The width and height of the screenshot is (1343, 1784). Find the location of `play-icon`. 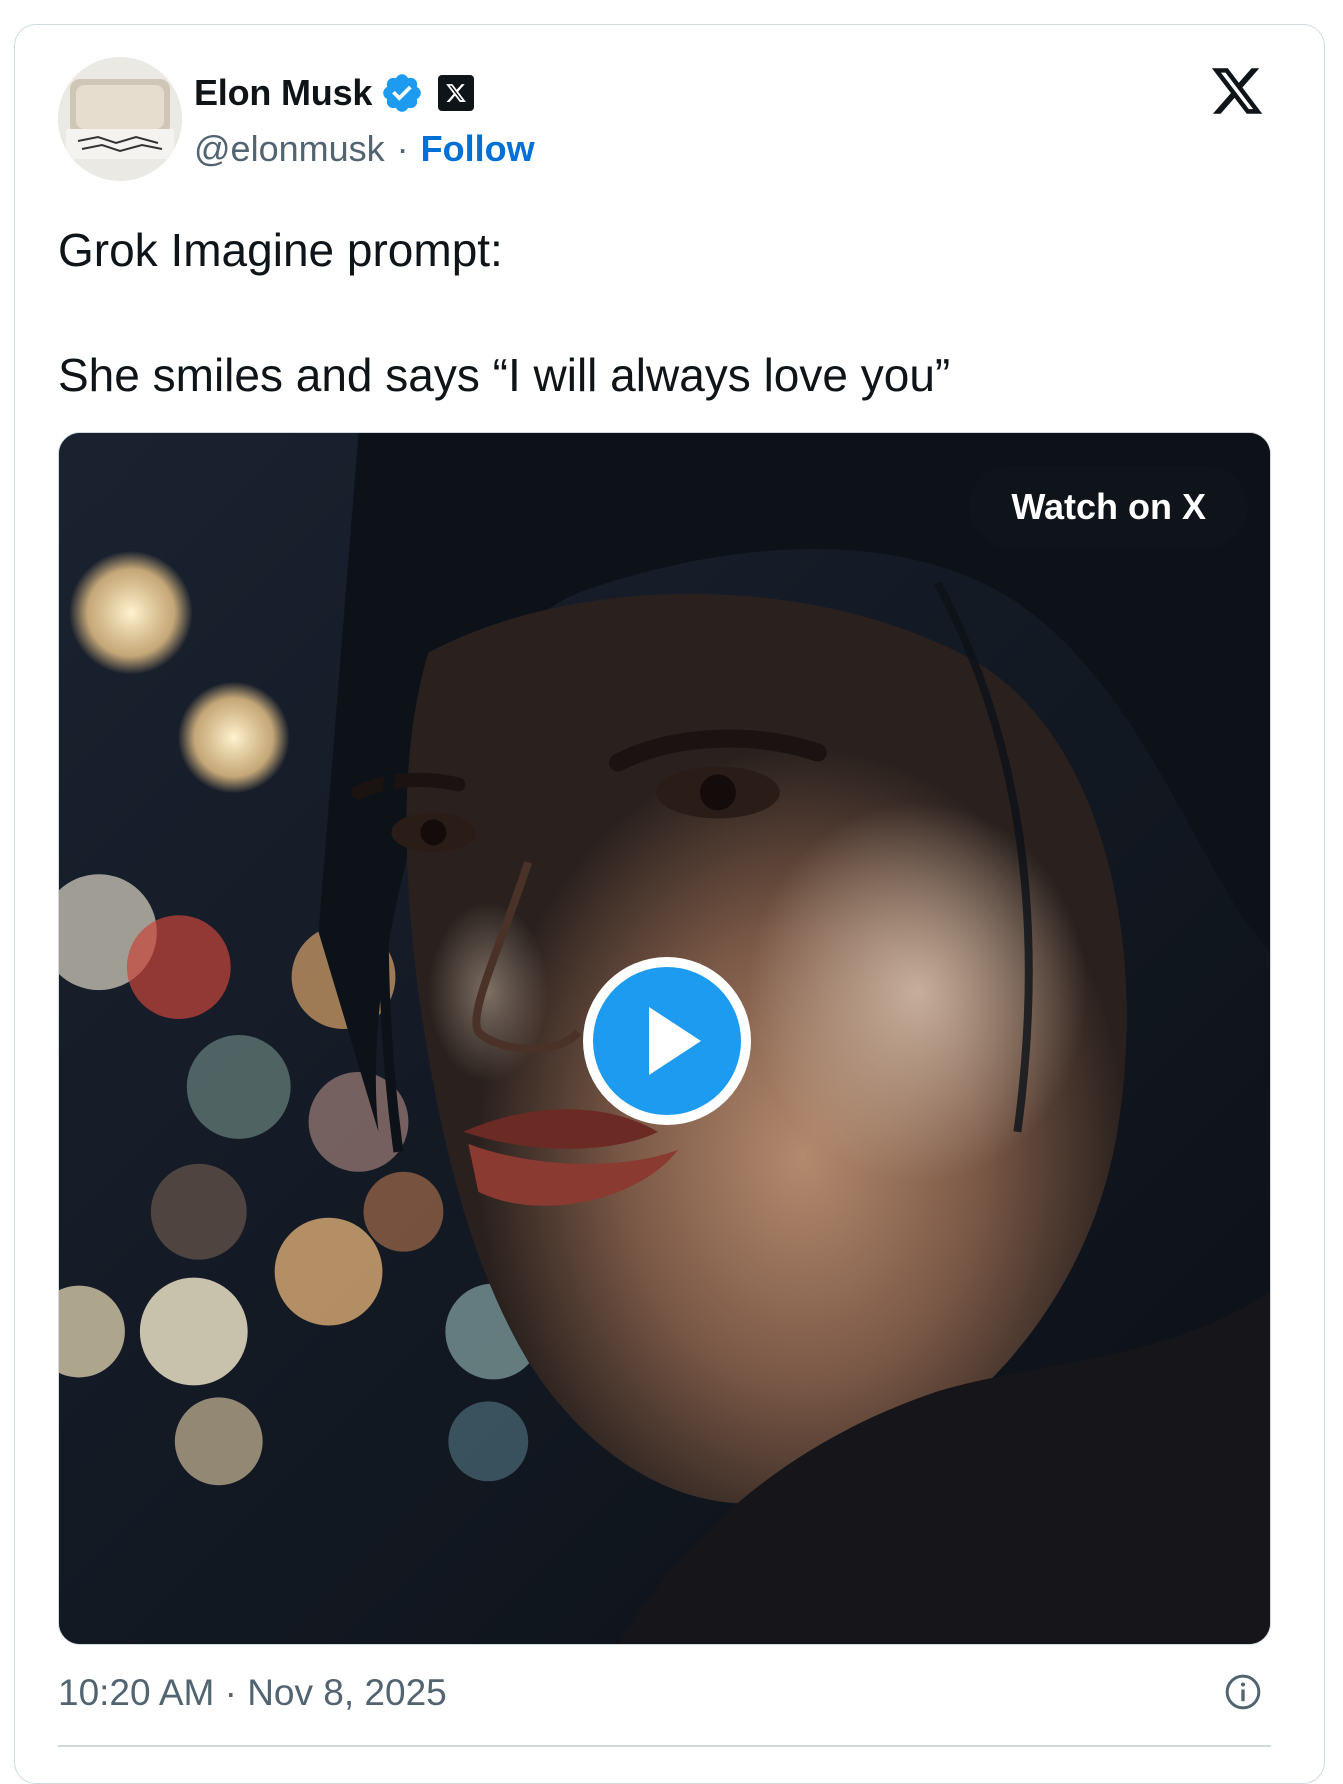

play-icon is located at coordinates (667, 1041).